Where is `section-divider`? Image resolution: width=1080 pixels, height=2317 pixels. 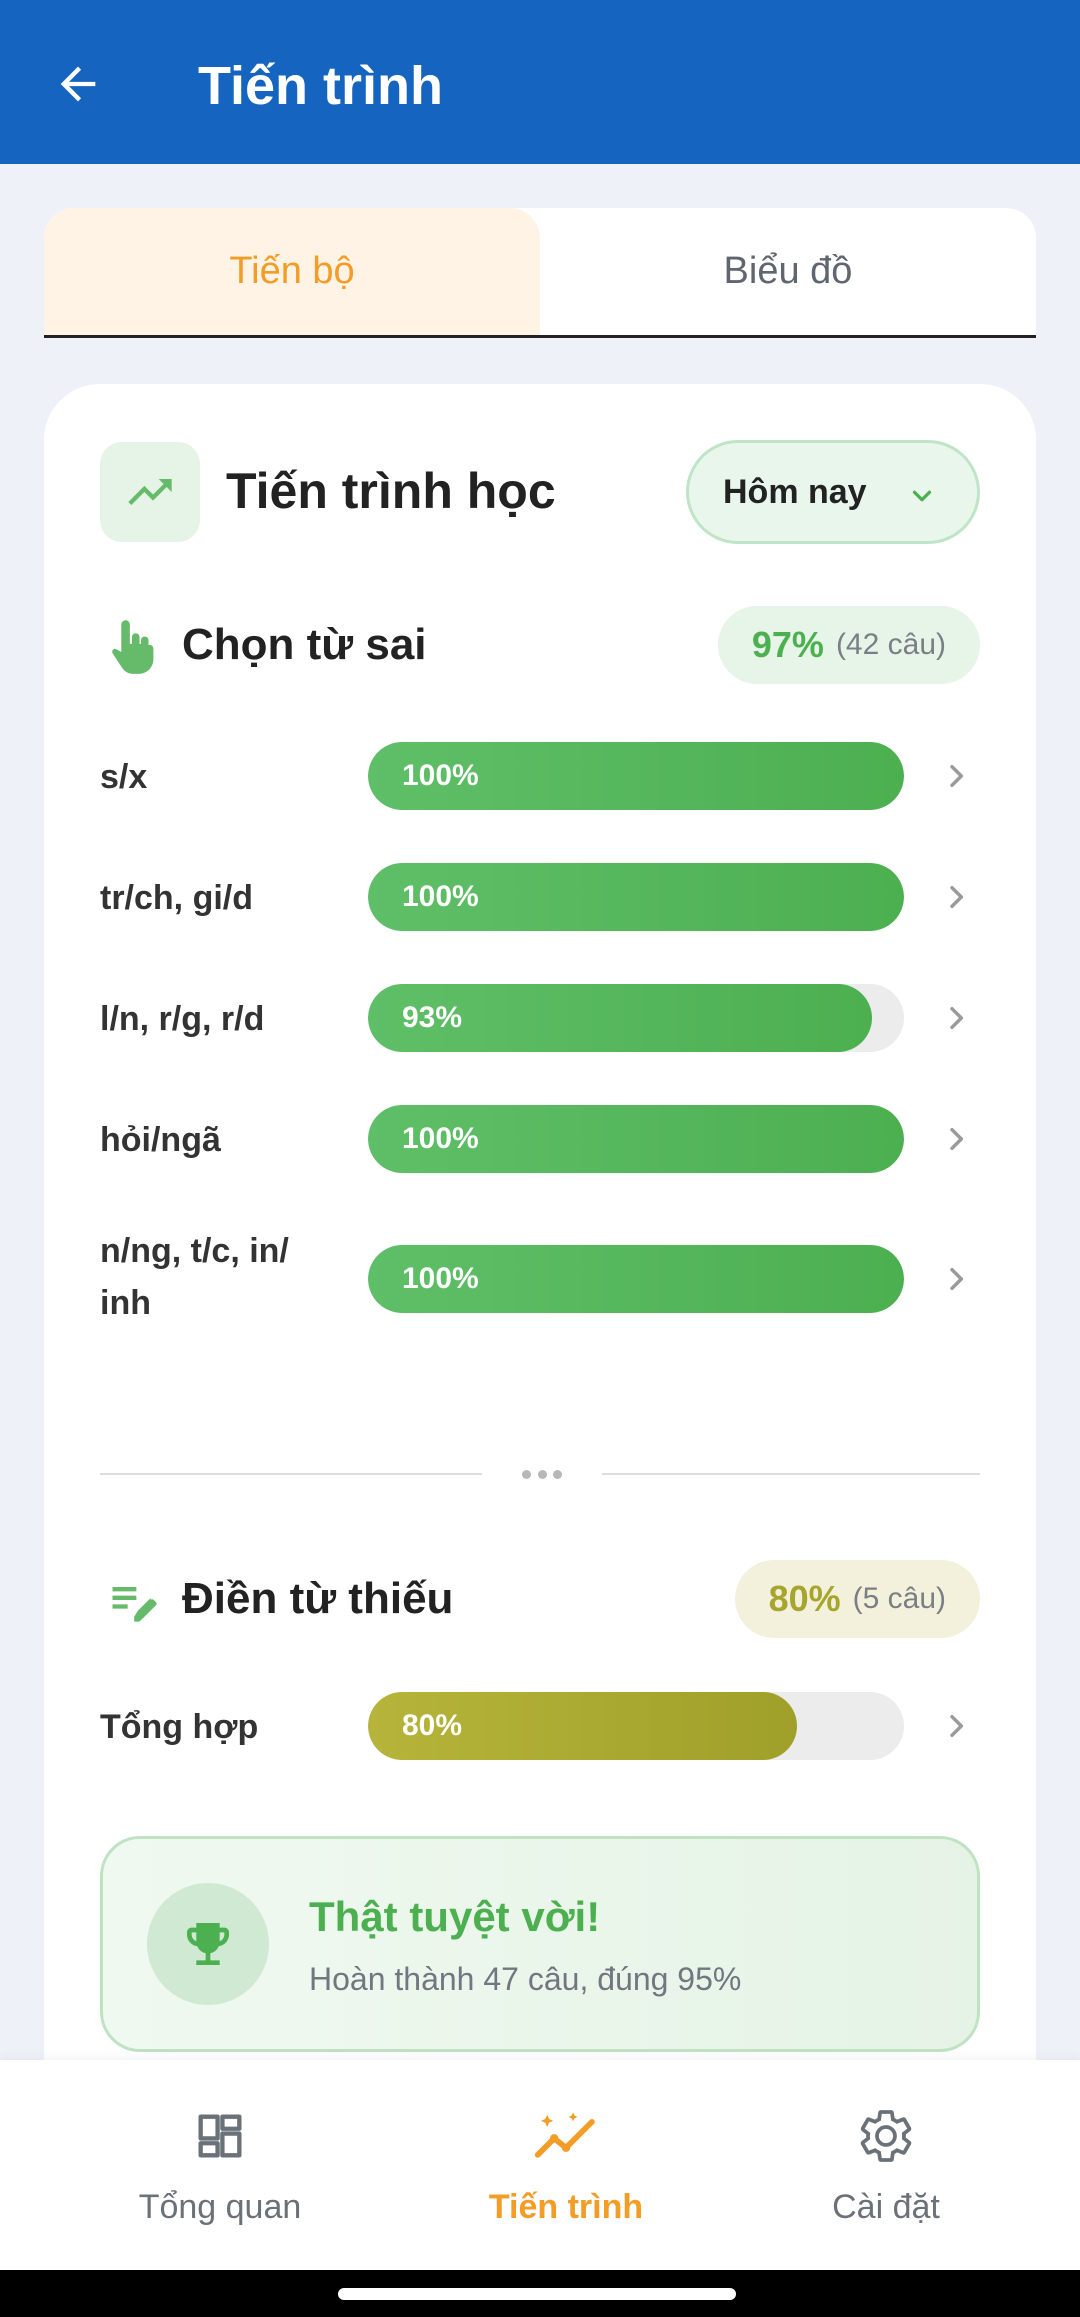 section-divider is located at coordinates (540, 1474).